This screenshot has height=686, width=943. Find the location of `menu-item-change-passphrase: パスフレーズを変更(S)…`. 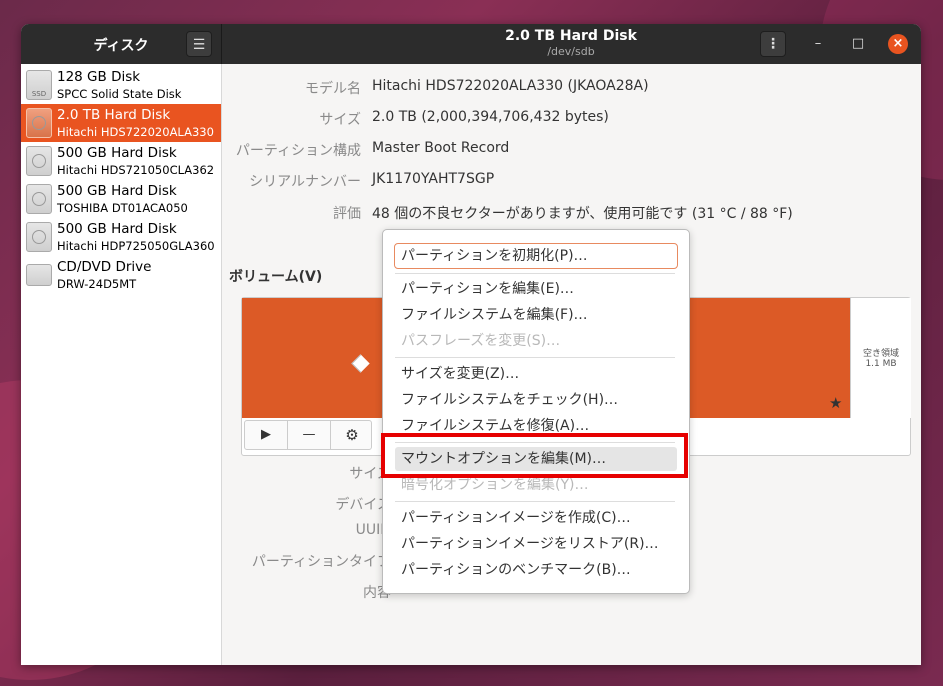

menu-item-change-passphrase: パスフレーズを変更(S)… is located at coordinates (536, 341).